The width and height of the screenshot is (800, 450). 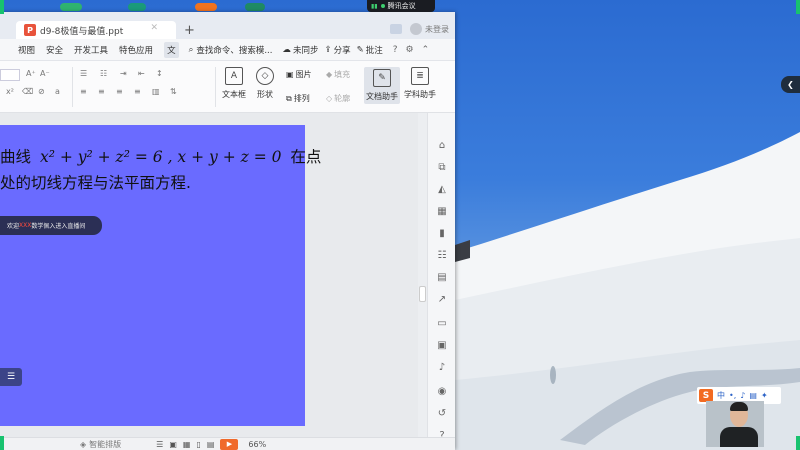 What do you see at coordinates (41, 91) in the screenshot?
I see `effects-icon: ⊘` at bounding box center [41, 91].